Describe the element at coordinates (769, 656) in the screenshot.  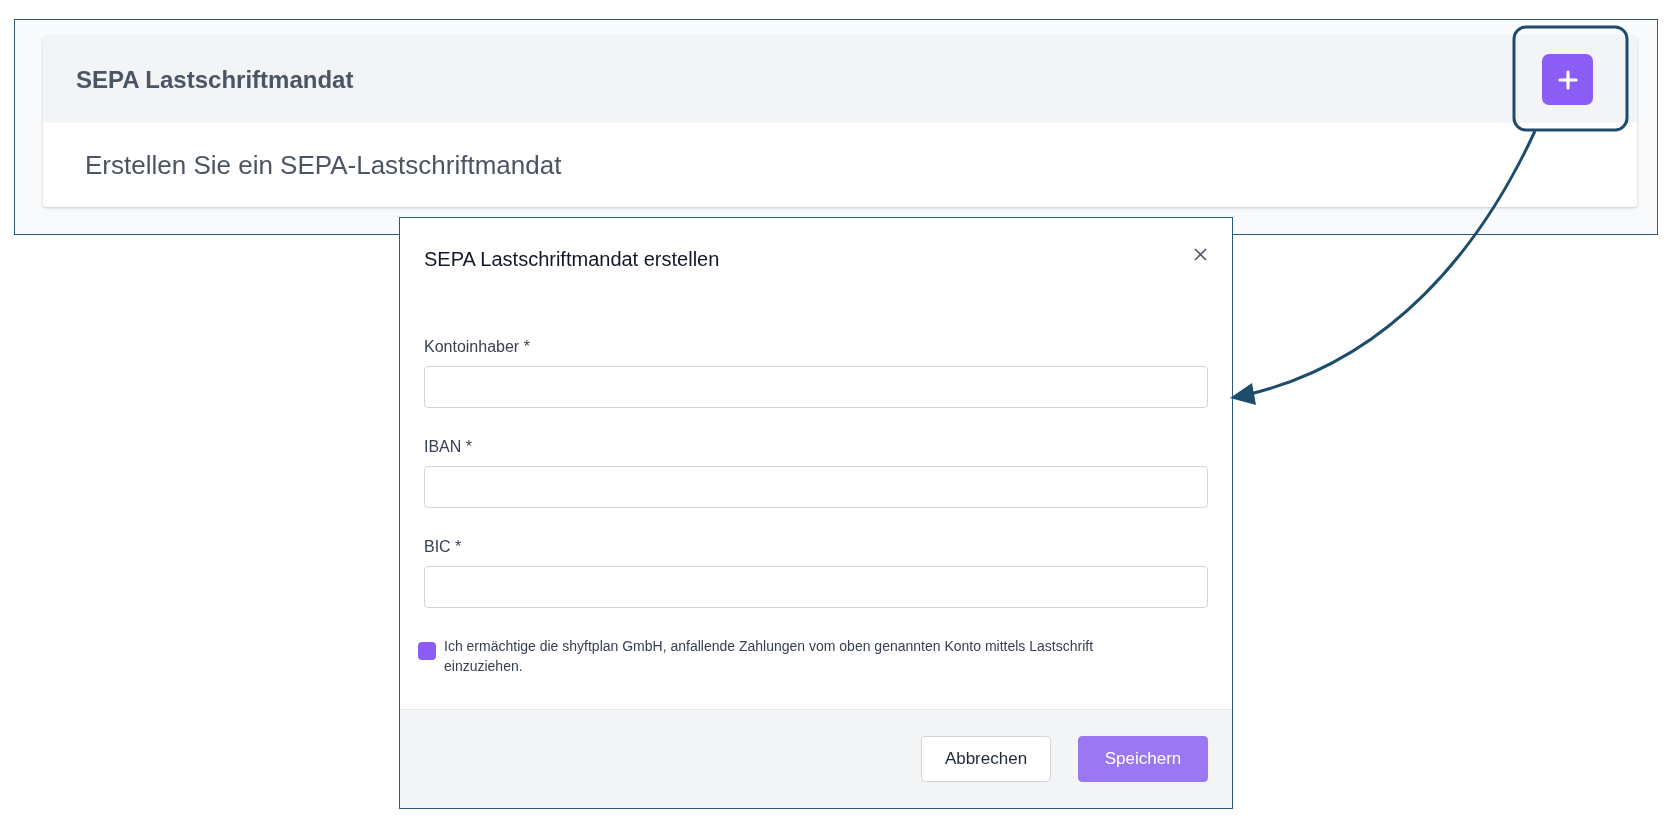
I see `consent-text: Ich ermächtige die shyftplan GmbH, anfallende Zahlungen vom oben genannten Konto mittels Lastschrift einzuziehen.` at that location.